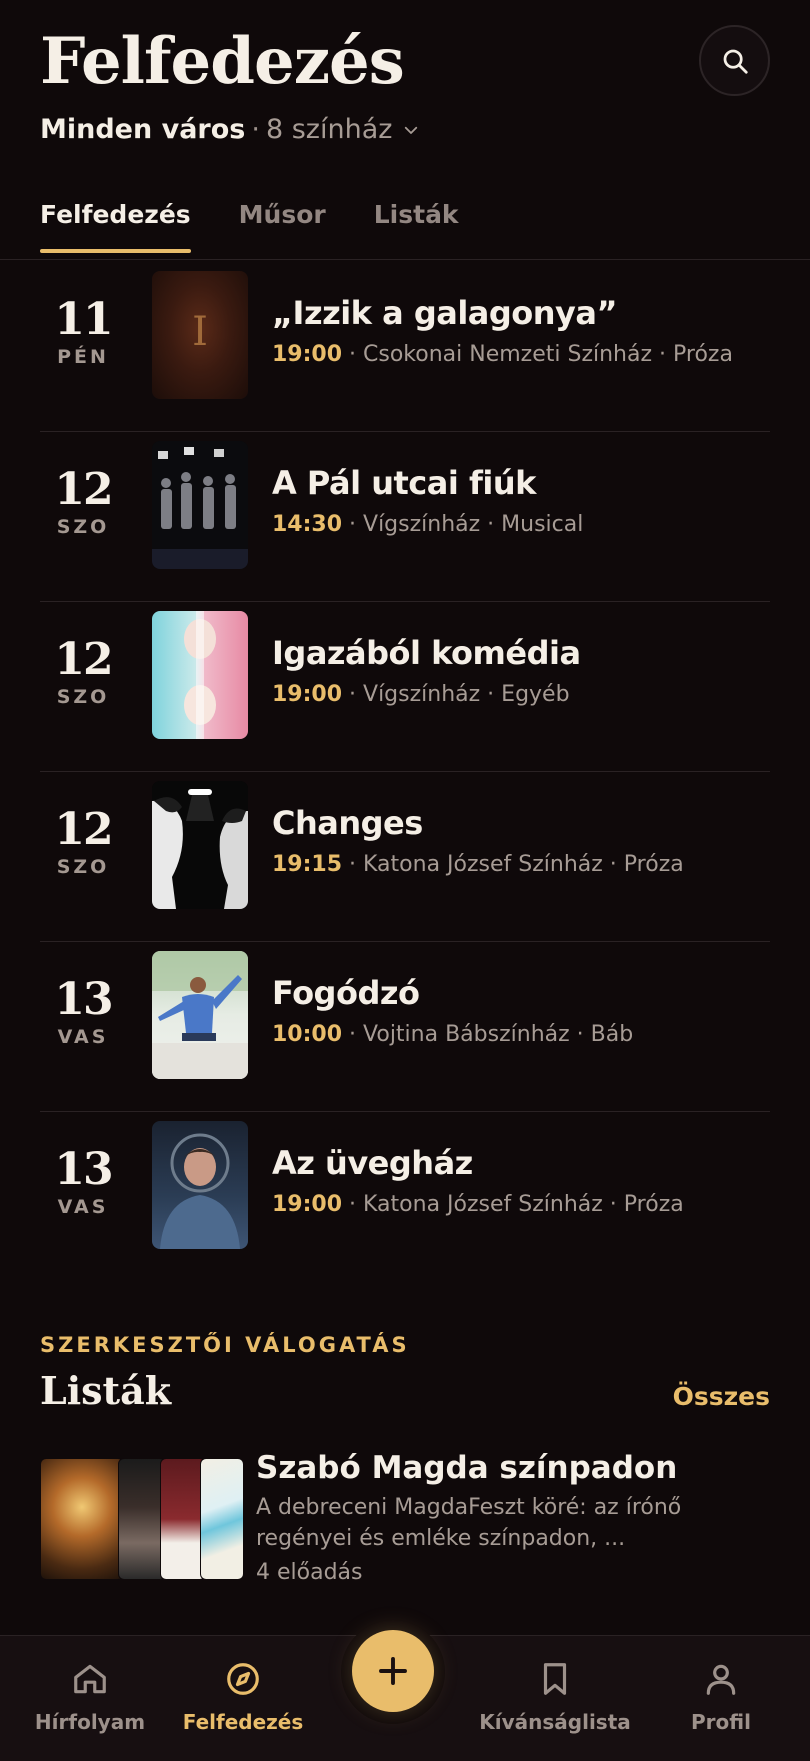 The height and width of the screenshot is (1761, 810). I want to click on tab-felfedezes: Felfedezés, so click(115, 226).